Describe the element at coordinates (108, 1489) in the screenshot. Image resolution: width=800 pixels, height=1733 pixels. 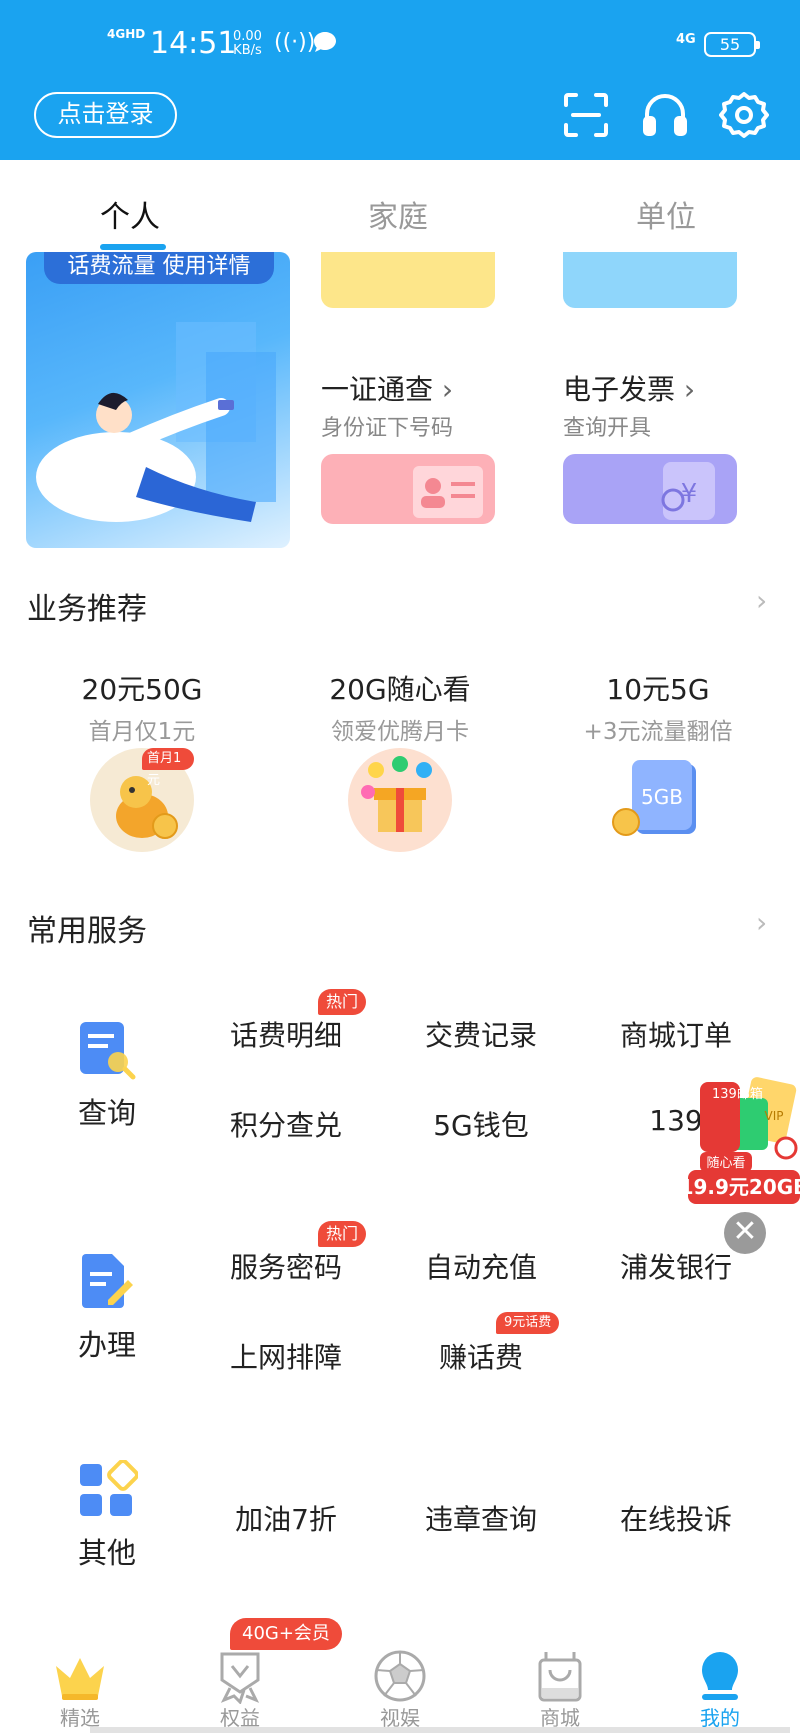
I see `grid-apps-icon` at that location.